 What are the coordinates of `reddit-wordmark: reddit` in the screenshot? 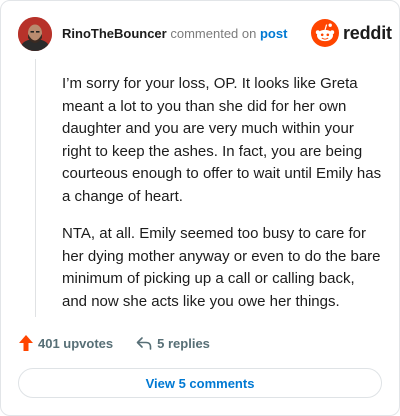 It's located at (367, 32).